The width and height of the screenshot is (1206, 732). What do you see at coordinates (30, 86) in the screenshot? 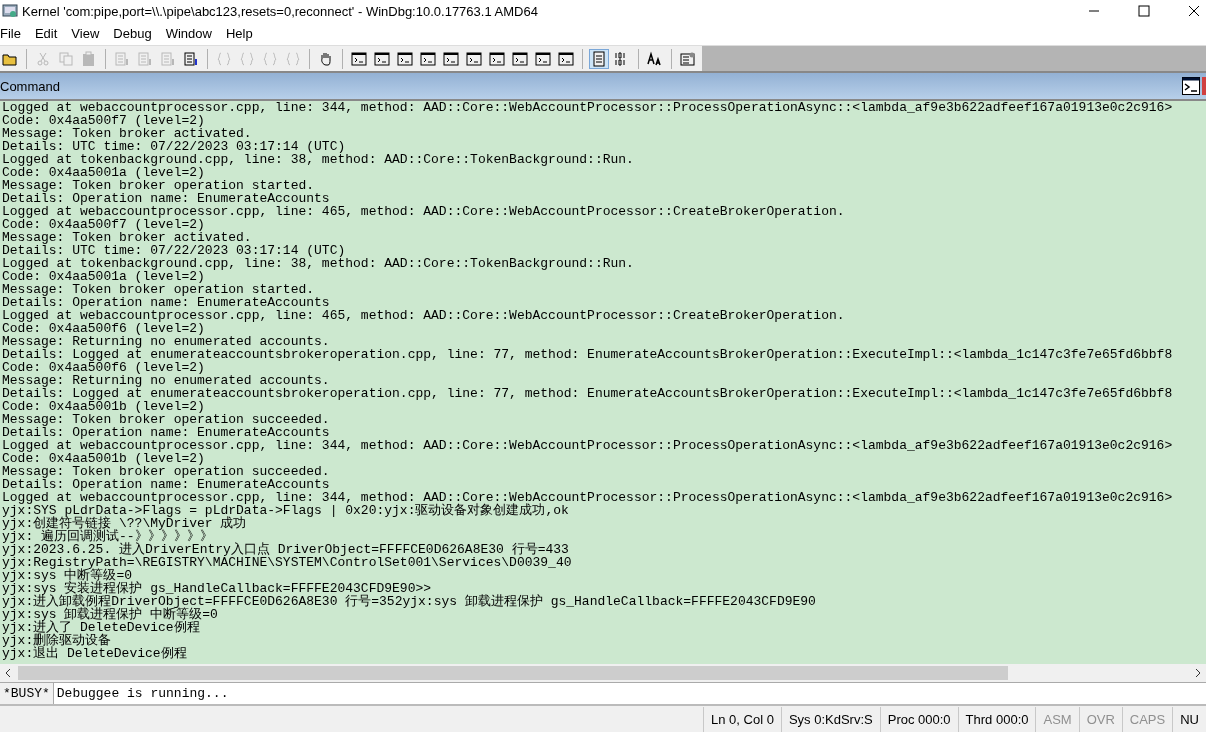
I see `pane-title: Command` at bounding box center [30, 86].